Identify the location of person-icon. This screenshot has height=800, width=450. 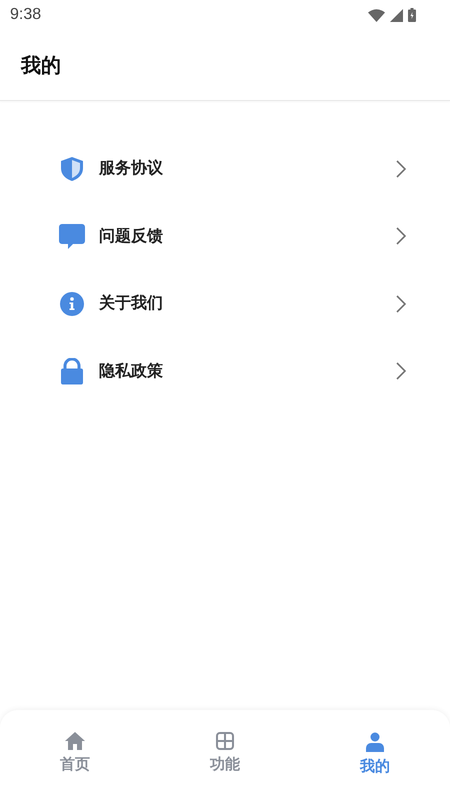
(375, 742).